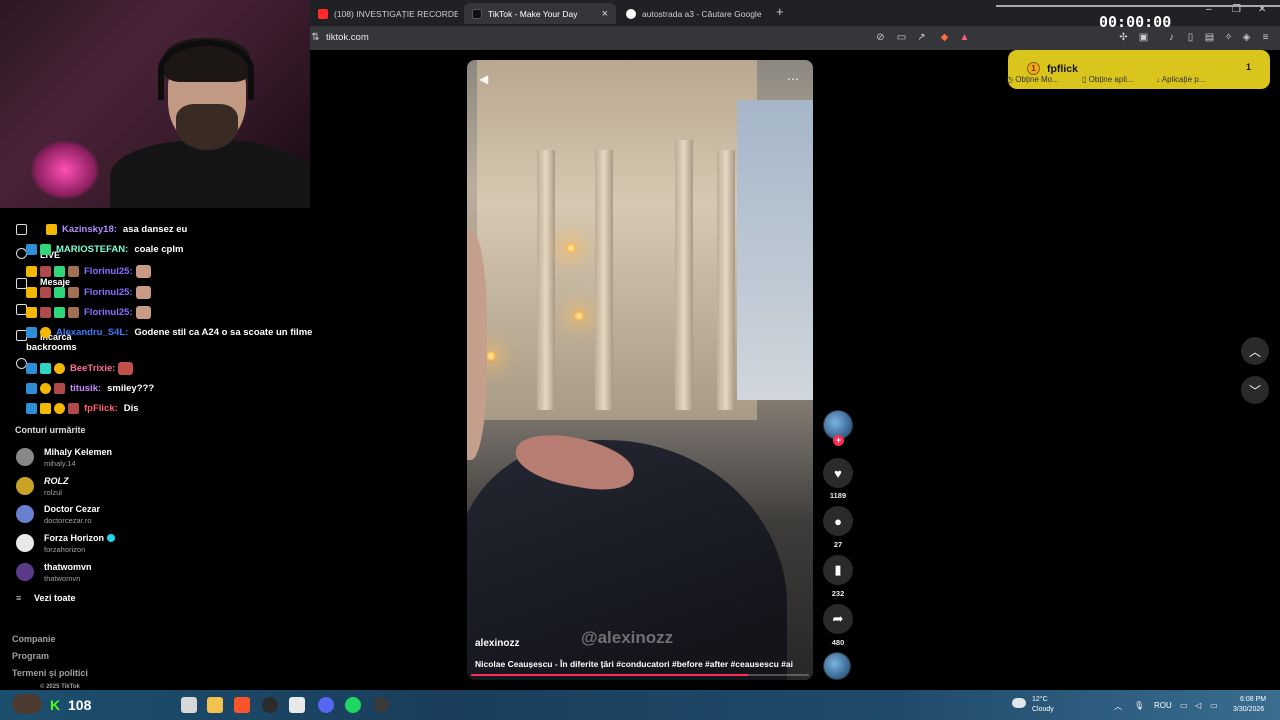 The width and height of the screenshot is (1280, 720). Describe the element at coordinates (31, 408) in the screenshot. I see `mod-badge-icon` at that location.